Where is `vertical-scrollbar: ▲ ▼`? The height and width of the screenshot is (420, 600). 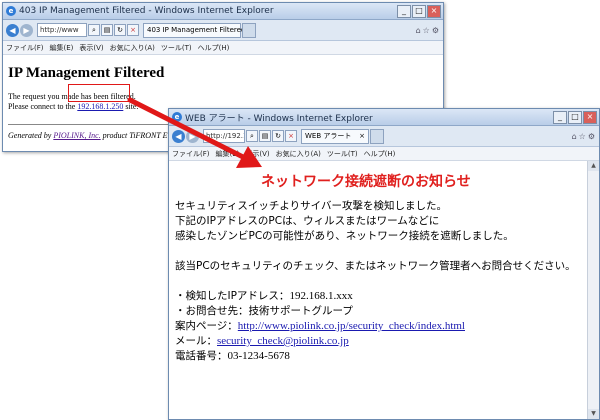 vertical-scrollbar: ▲ ▼ is located at coordinates (593, 290).